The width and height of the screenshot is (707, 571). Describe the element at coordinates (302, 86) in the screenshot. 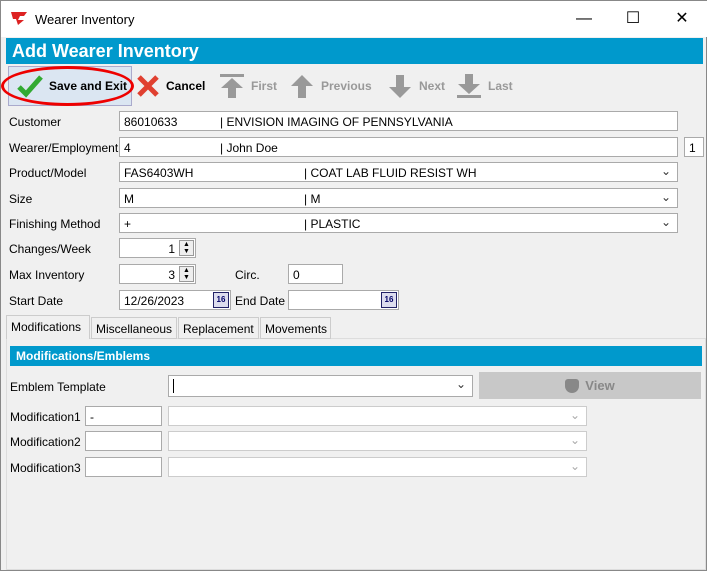

I see `arrow-up-icon` at that location.